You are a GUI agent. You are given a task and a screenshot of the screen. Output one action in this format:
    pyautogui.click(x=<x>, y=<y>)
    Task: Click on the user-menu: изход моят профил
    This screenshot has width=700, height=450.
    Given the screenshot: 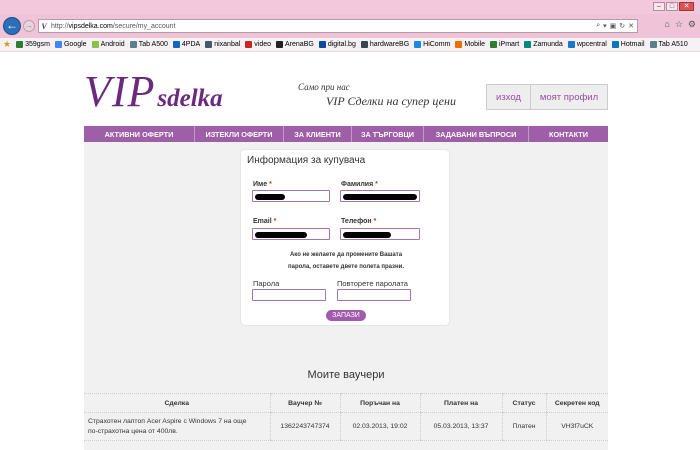 What is the action you would take?
    pyautogui.click(x=547, y=97)
    